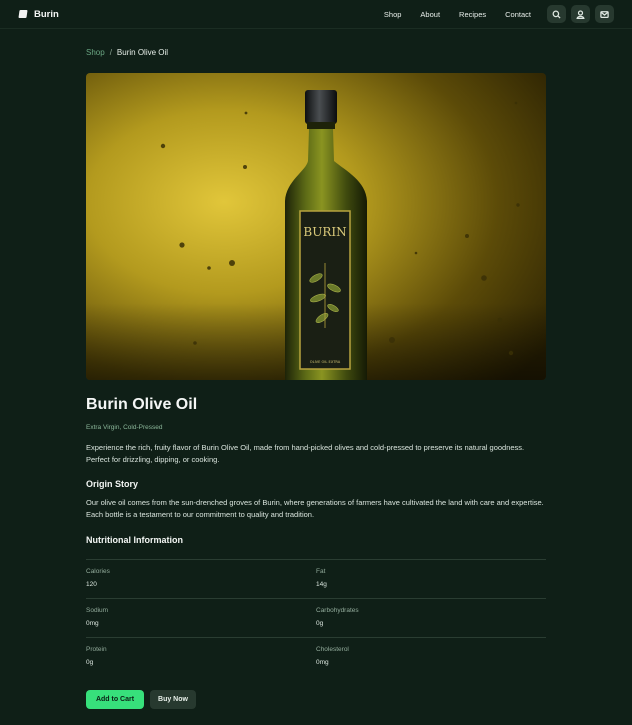 The height and width of the screenshot is (725, 632). Describe the element at coordinates (316, 14) in the screenshot. I see `site-header: Burin Shop About Recipes Contact` at that location.